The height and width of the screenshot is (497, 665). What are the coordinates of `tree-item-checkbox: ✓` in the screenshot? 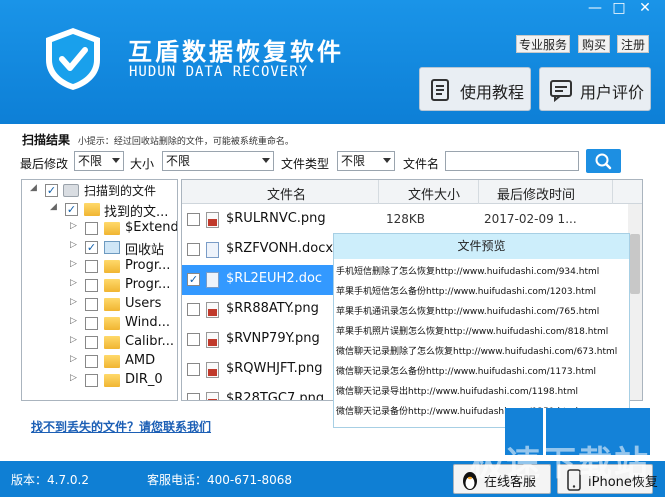 It's located at (91, 247).